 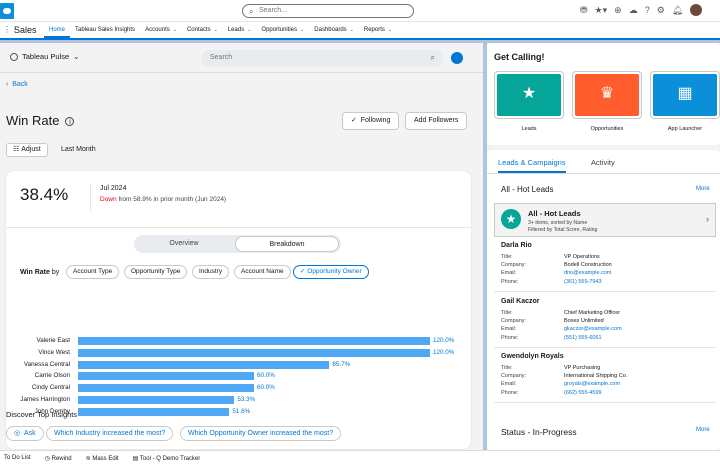 I want to click on utility-rewind: ◷ Rewind, so click(x=58, y=458).